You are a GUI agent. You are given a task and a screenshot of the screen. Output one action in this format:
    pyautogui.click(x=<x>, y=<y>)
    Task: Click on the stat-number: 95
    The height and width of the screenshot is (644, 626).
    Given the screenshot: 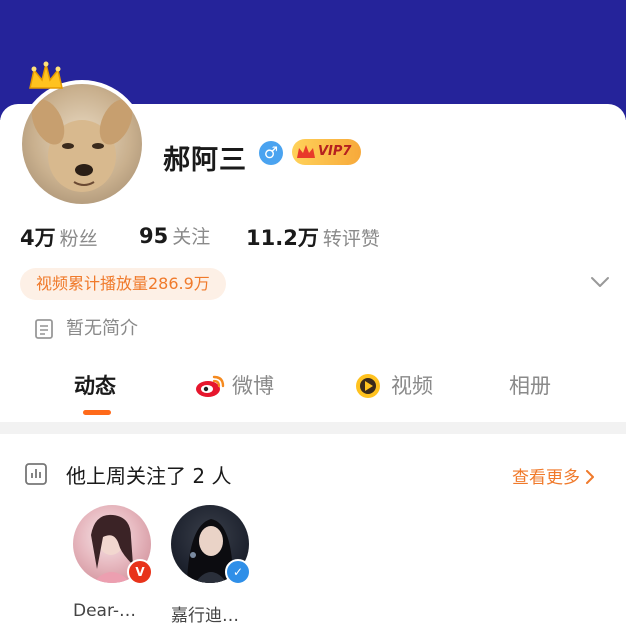 What is the action you would take?
    pyautogui.click(x=154, y=236)
    